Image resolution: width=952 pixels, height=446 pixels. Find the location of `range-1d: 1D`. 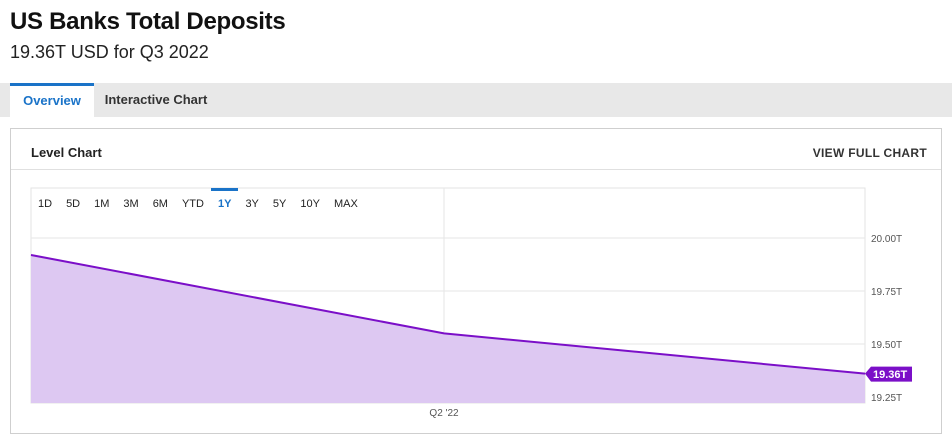

range-1d: 1D is located at coordinates (45, 203).